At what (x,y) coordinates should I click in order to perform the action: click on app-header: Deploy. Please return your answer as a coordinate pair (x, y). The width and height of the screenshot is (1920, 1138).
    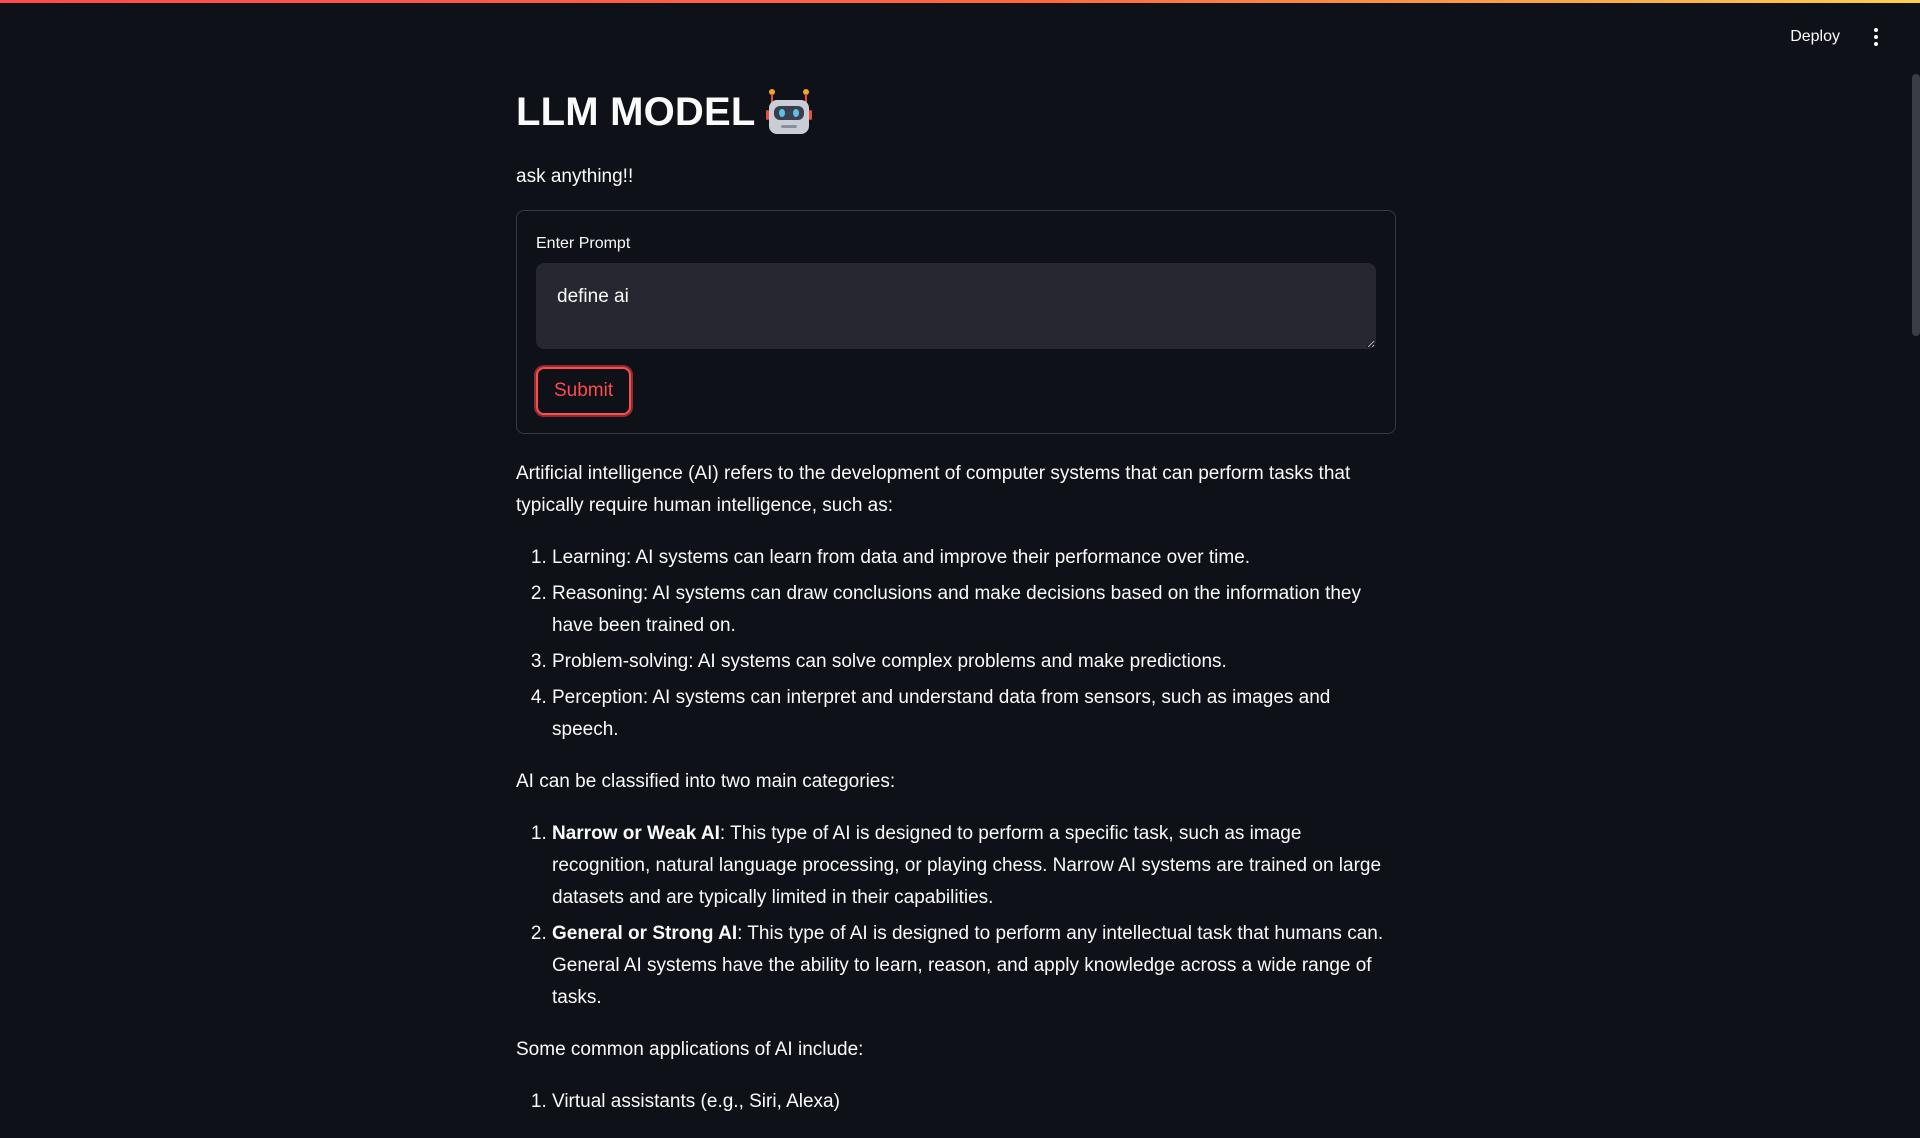
    Looking at the image, I should click on (1838, 37).